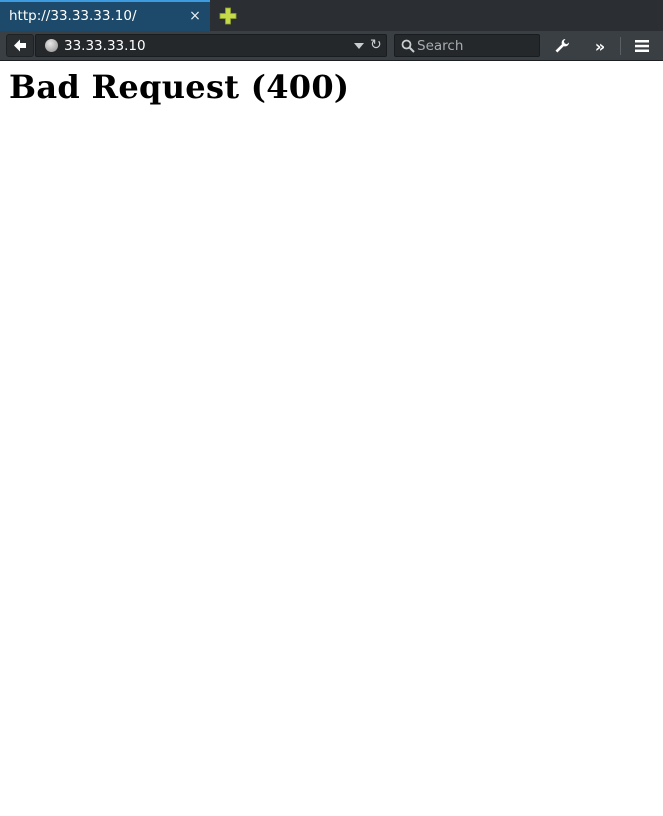 Image resolution: width=663 pixels, height=816 pixels. I want to click on navigation-toolbar: 33.33.33.10 ↻ », so click(331, 46).